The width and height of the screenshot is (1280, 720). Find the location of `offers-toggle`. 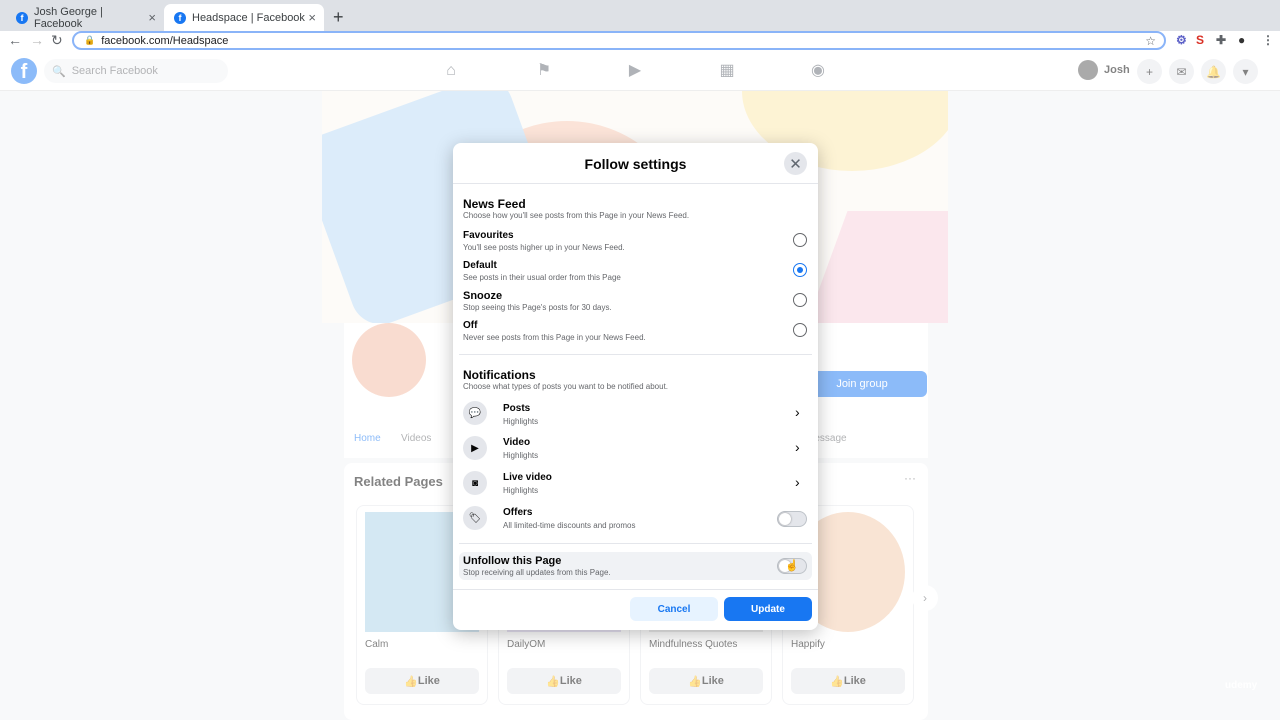

offers-toggle is located at coordinates (792, 519).